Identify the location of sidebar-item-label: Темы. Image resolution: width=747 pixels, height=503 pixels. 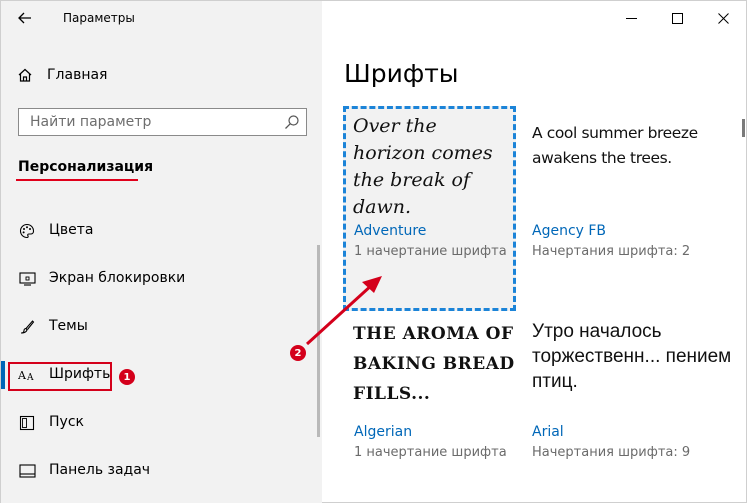
(68, 326).